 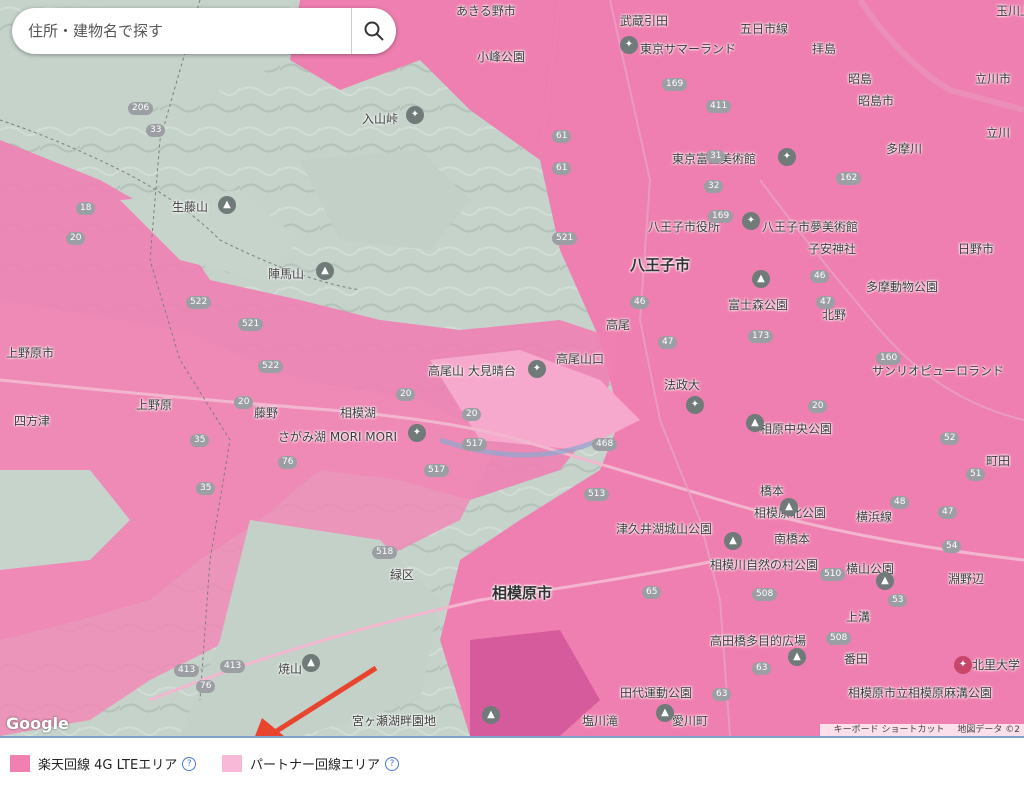 What do you see at coordinates (675, 84) in the screenshot?
I see `road-shield: 169` at bounding box center [675, 84].